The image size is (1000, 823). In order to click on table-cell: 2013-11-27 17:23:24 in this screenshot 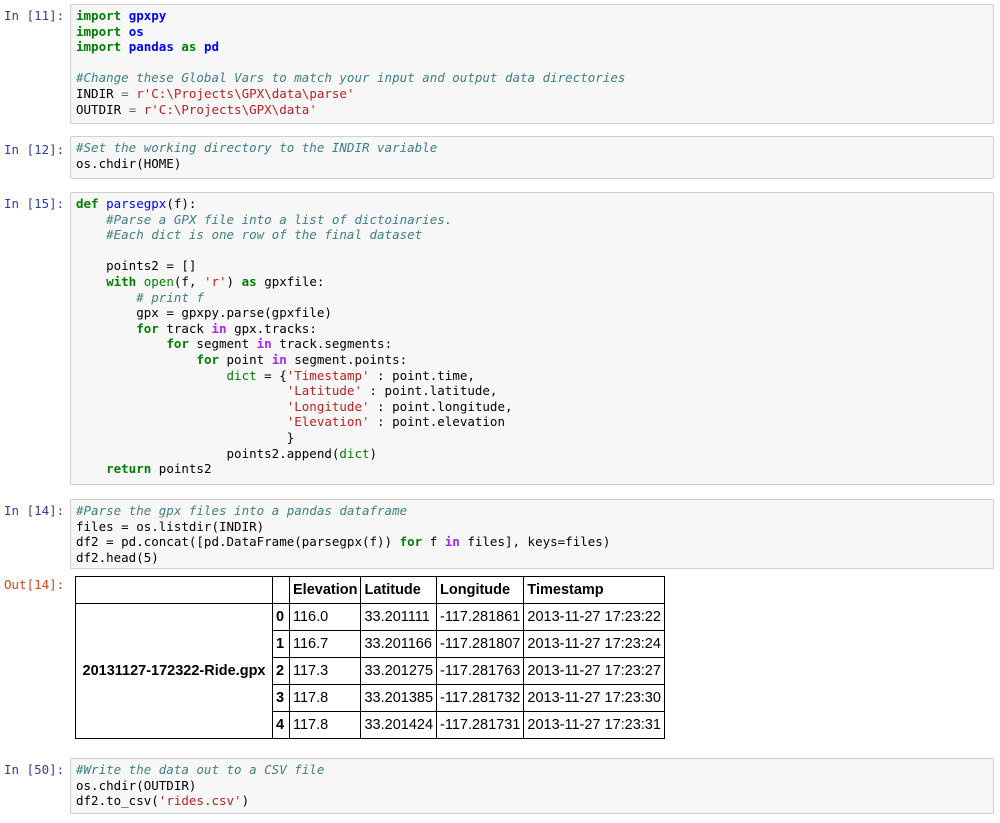, I will do `click(594, 644)`.